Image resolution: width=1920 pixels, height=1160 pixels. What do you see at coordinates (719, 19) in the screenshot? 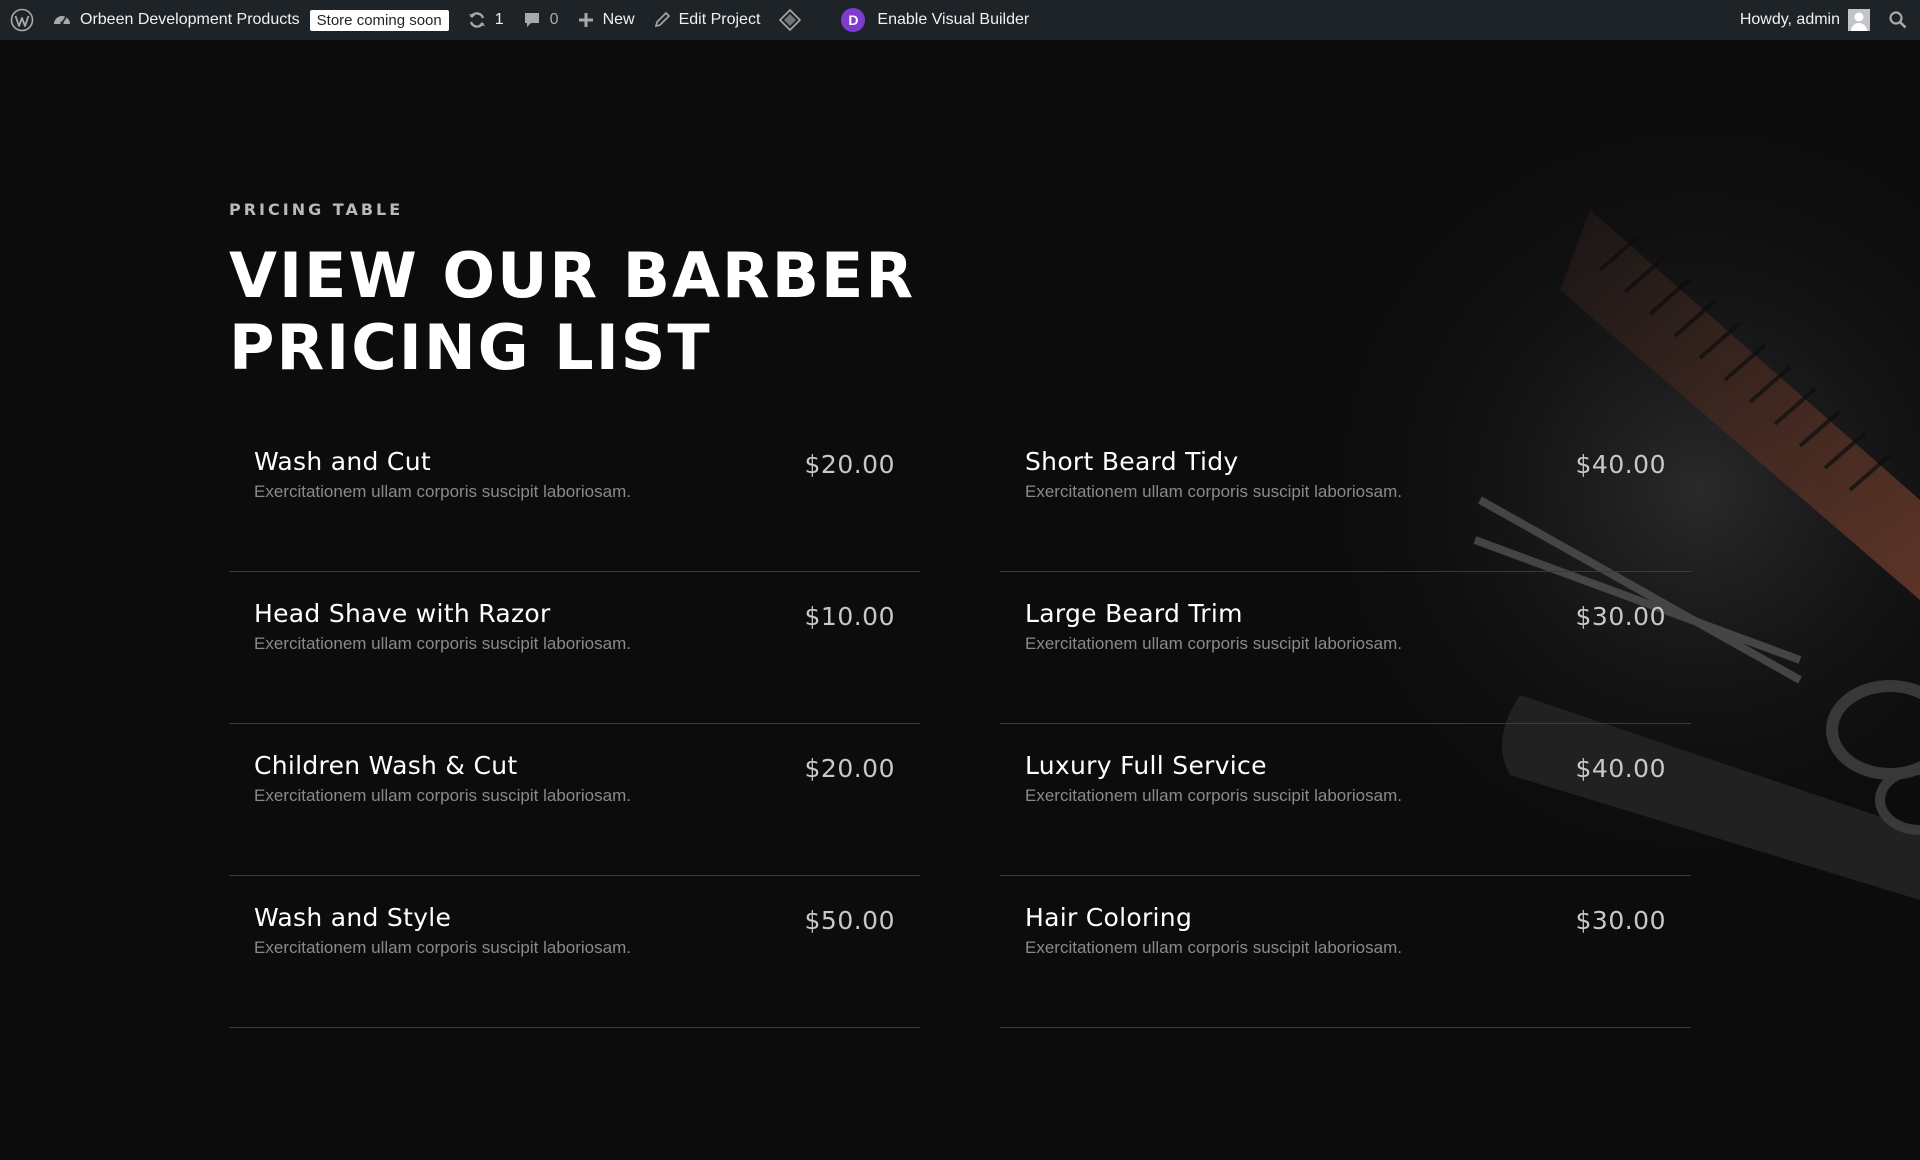
I see `edit-project-label: Edit Project` at bounding box center [719, 19].